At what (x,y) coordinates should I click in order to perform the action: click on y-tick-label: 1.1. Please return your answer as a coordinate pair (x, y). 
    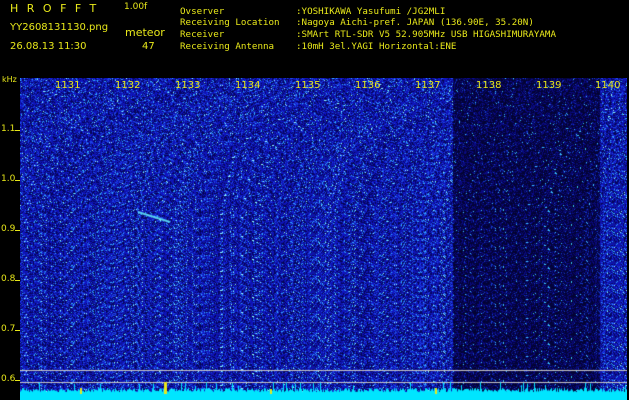
    Looking at the image, I should click on (8, 129).